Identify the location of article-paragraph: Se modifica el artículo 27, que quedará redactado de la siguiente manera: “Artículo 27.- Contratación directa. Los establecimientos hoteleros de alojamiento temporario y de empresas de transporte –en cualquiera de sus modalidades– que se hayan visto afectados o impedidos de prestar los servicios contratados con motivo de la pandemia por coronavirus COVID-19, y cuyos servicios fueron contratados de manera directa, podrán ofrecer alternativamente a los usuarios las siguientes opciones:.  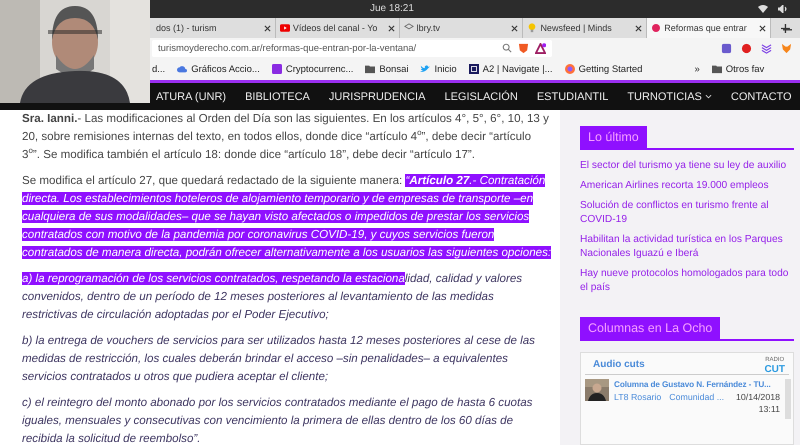
(287, 217).